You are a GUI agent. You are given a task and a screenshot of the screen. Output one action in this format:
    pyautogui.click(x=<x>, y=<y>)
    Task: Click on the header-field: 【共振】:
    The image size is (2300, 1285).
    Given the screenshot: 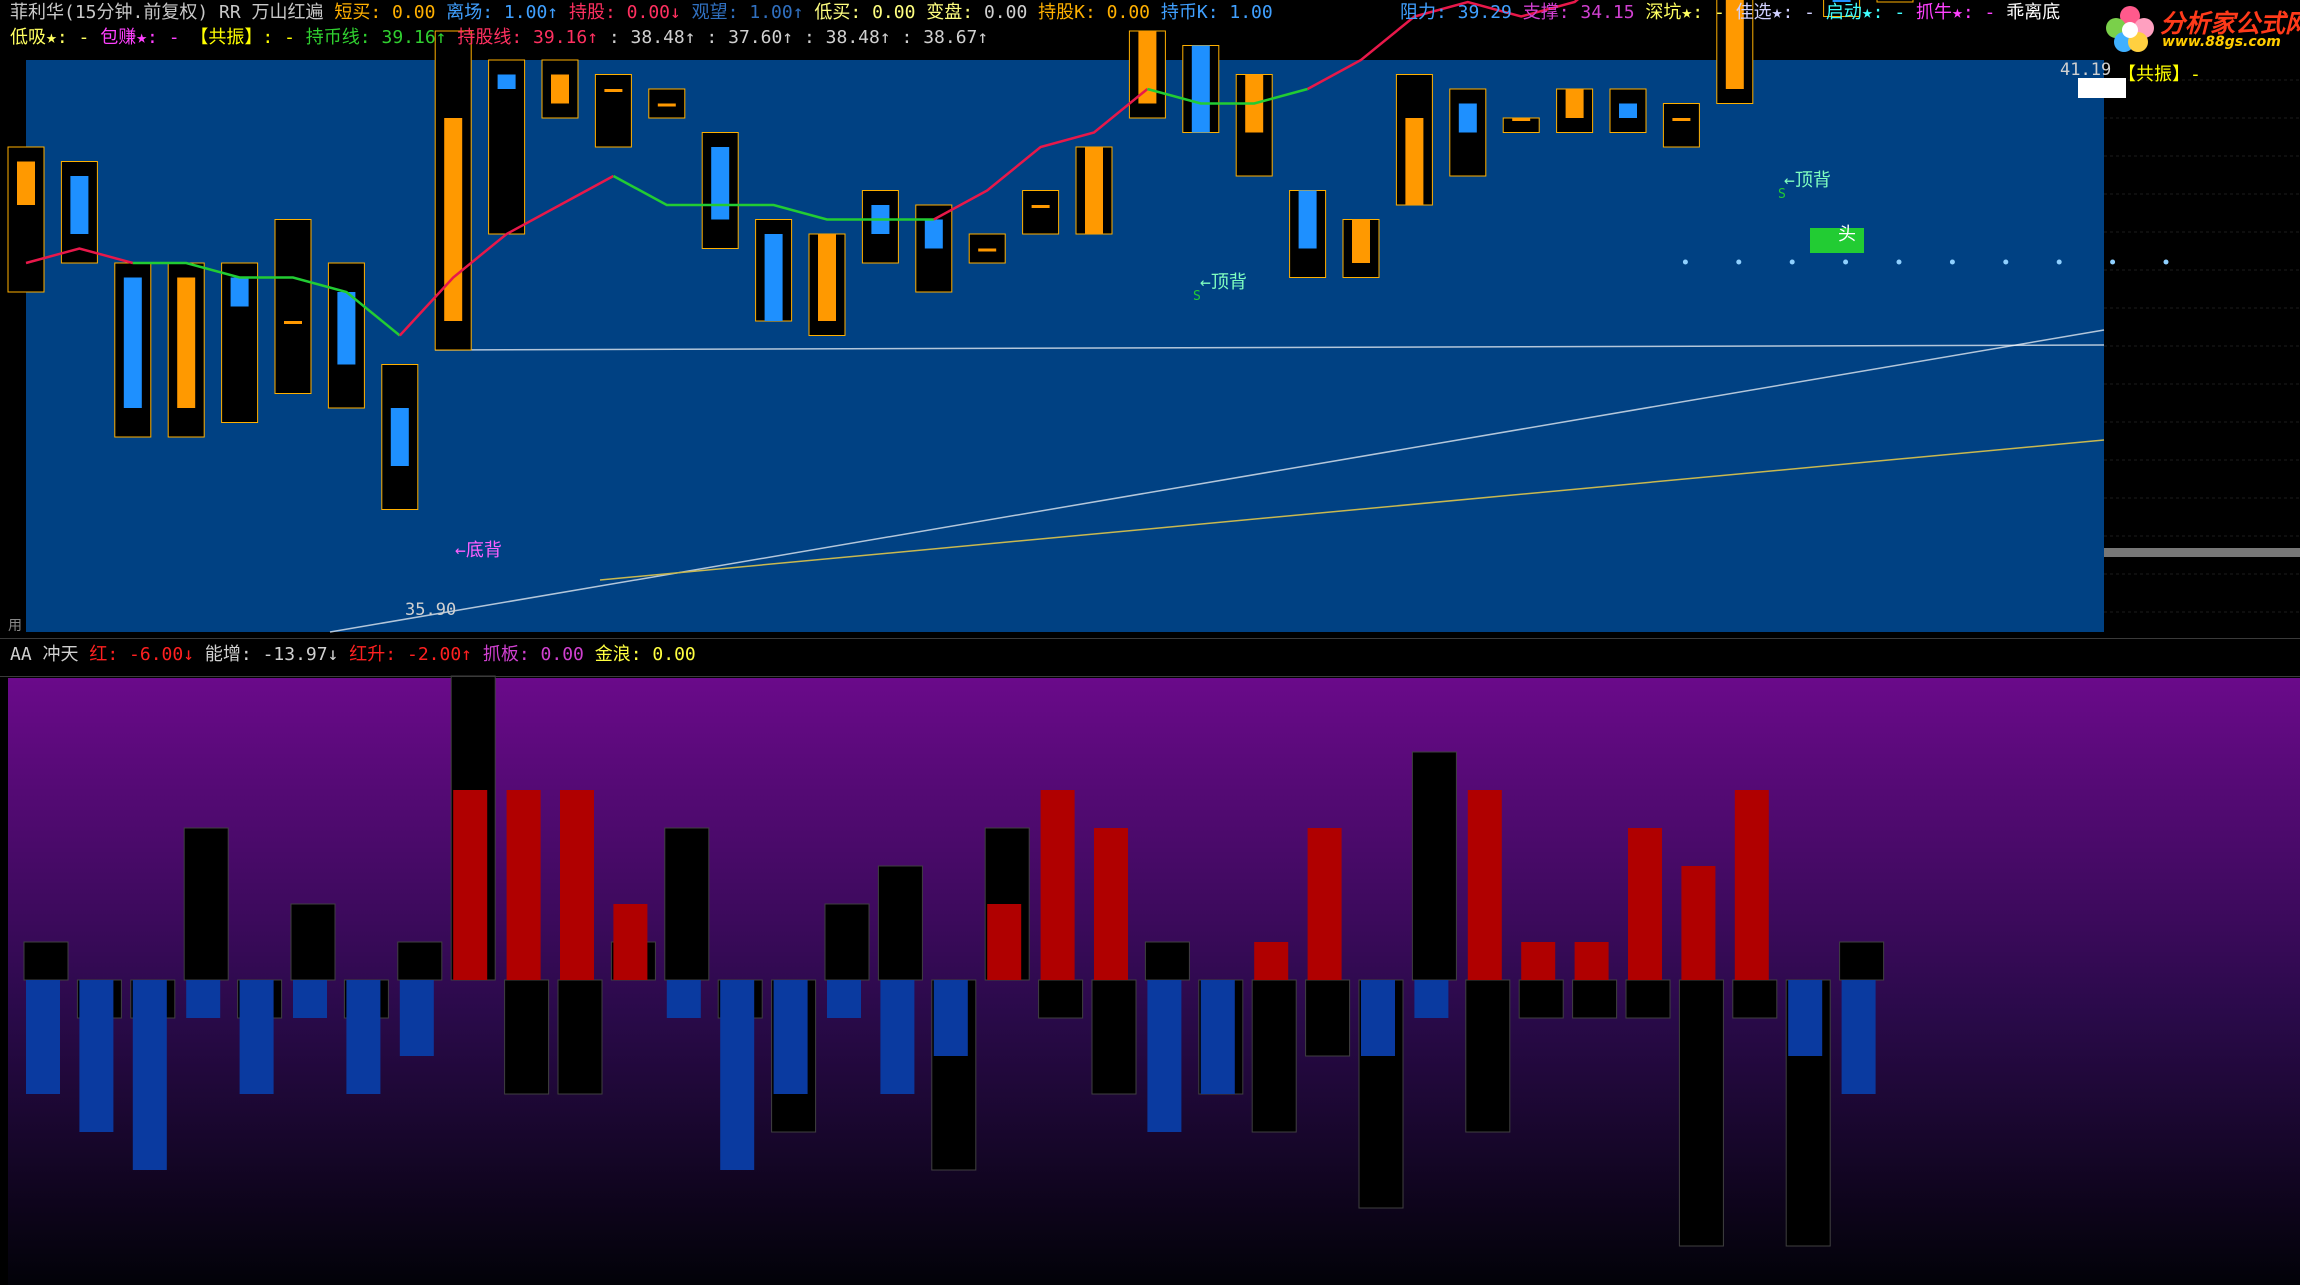 What is the action you would take?
    pyautogui.click(x=226, y=37)
    